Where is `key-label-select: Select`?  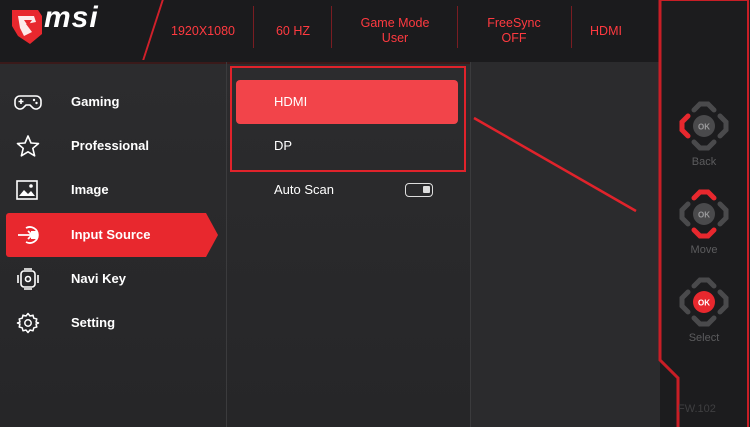 key-label-select: Select is located at coordinates (704, 338).